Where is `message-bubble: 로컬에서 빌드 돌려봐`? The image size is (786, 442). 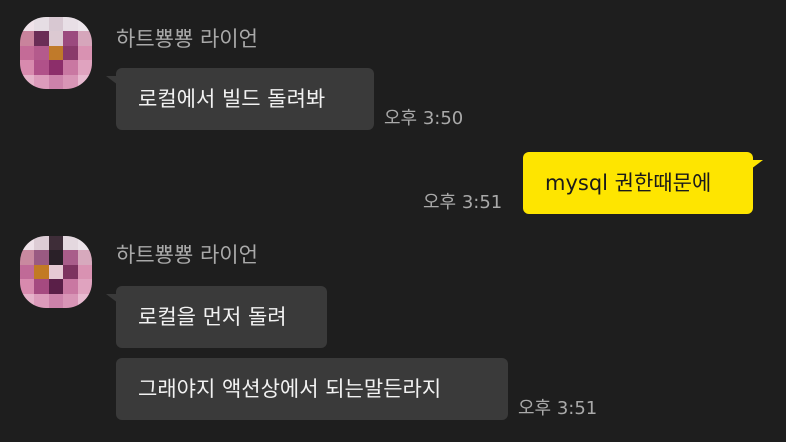 message-bubble: 로컬에서 빌드 돌려봐 is located at coordinates (240, 99).